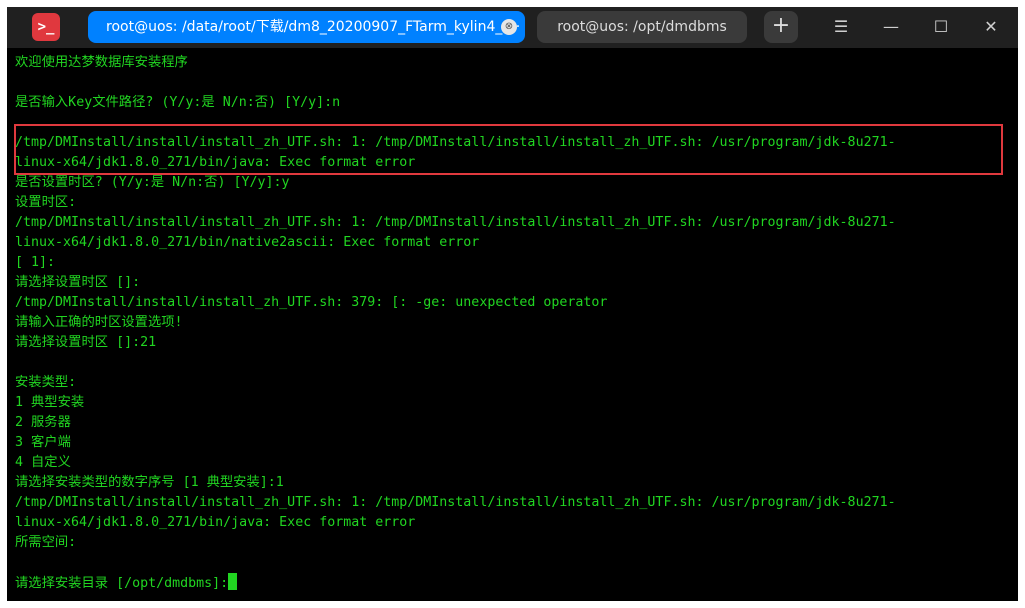 Image resolution: width=1025 pixels, height=608 pixels. What do you see at coordinates (514, 583) in the screenshot?
I see `prompt-line: 请选择安装目录 [/opt/dmdbms]:` at bounding box center [514, 583].